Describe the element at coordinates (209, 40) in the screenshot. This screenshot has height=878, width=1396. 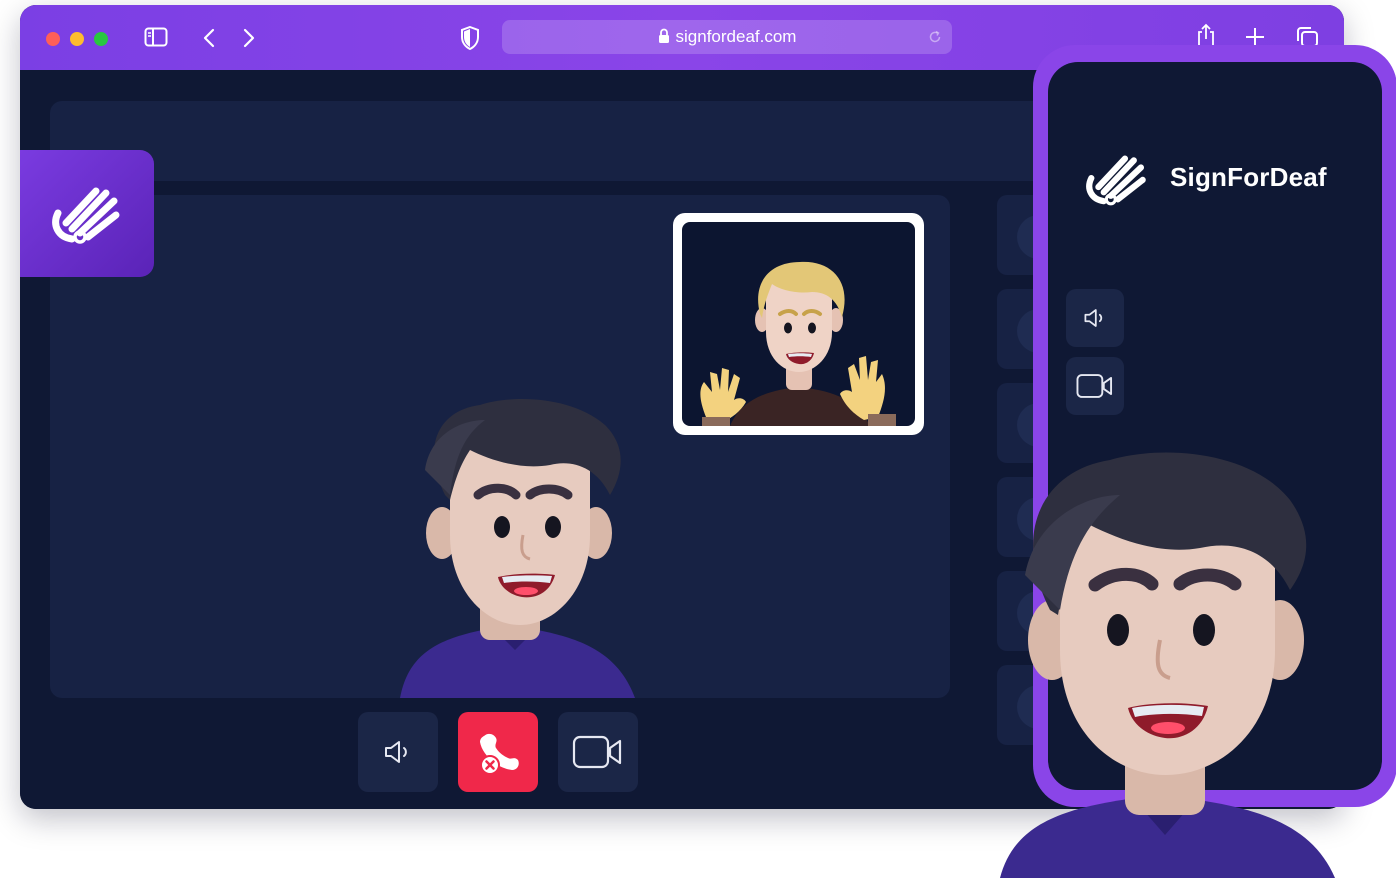
I see `back-icon` at that location.